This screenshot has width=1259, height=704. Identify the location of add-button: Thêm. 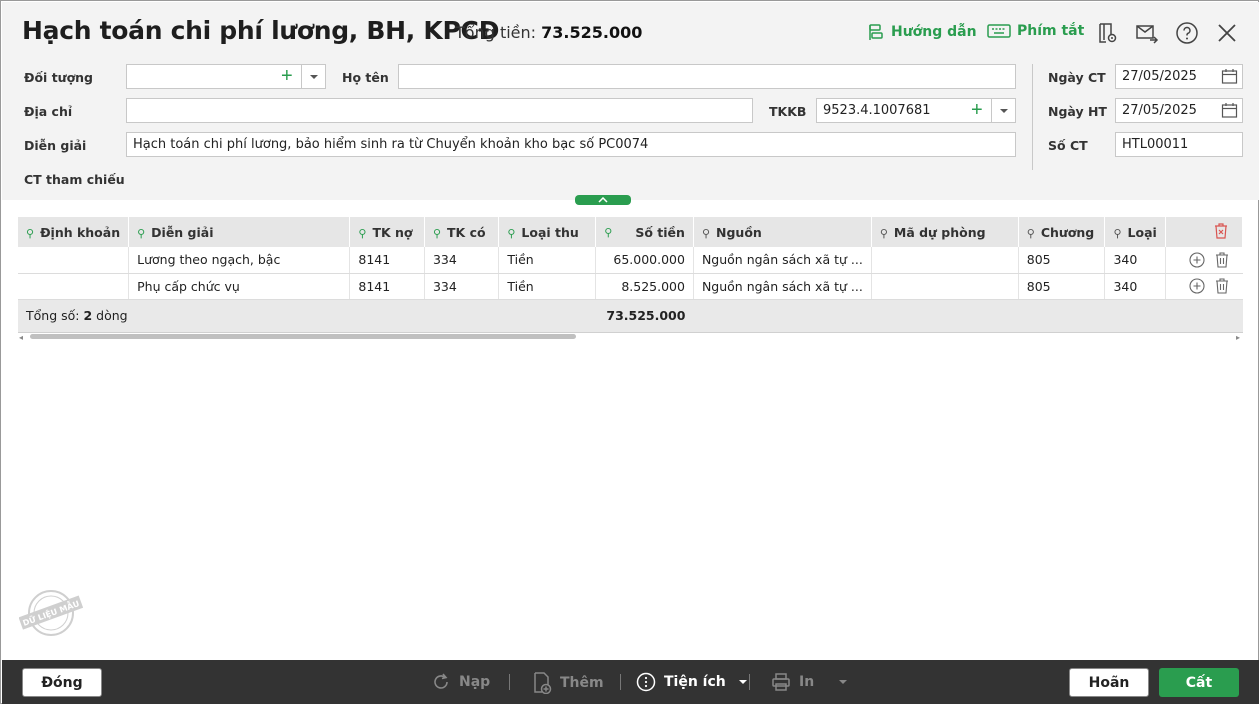
(568, 683).